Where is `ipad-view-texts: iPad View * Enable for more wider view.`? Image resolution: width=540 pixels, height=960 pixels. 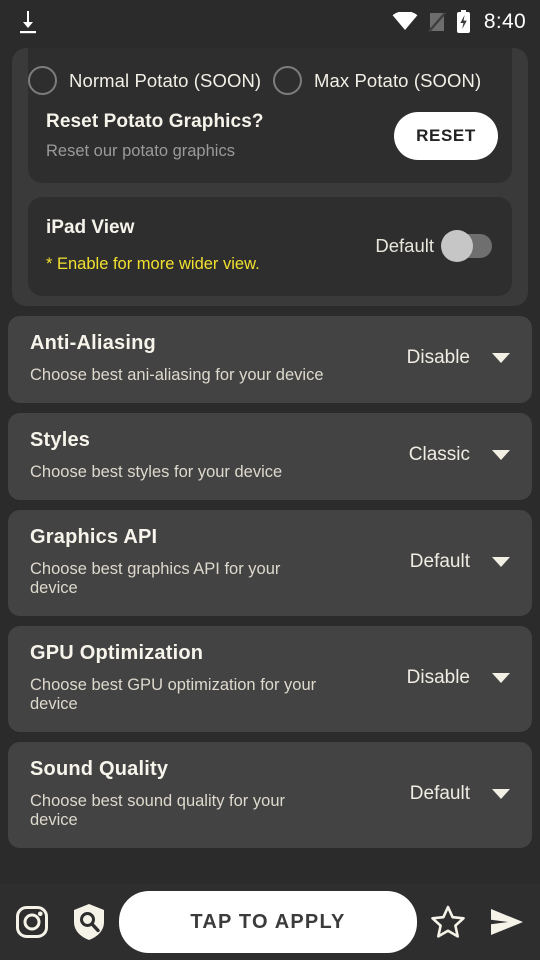 ipad-view-texts: iPad View * Enable for more wider view. is located at coordinates (153, 245).